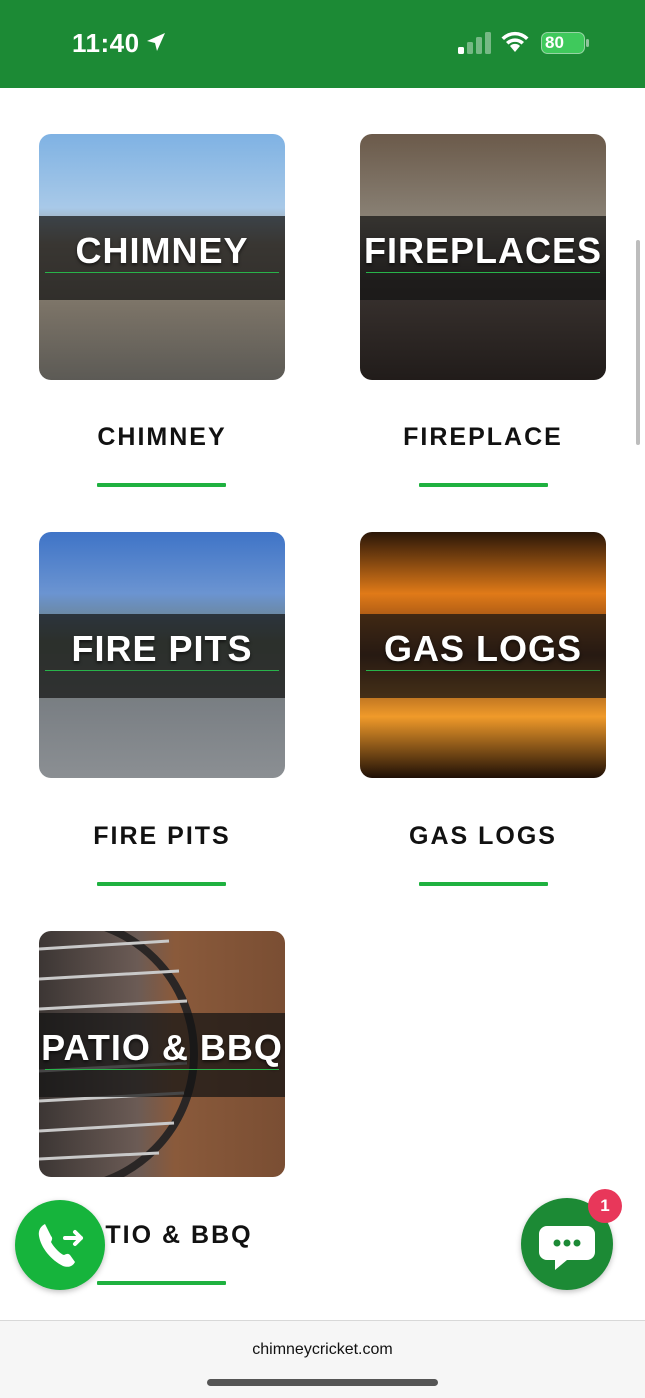 The image size is (645, 1398). I want to click on image-caption-band: GAS LOGS, so click(483, 656).